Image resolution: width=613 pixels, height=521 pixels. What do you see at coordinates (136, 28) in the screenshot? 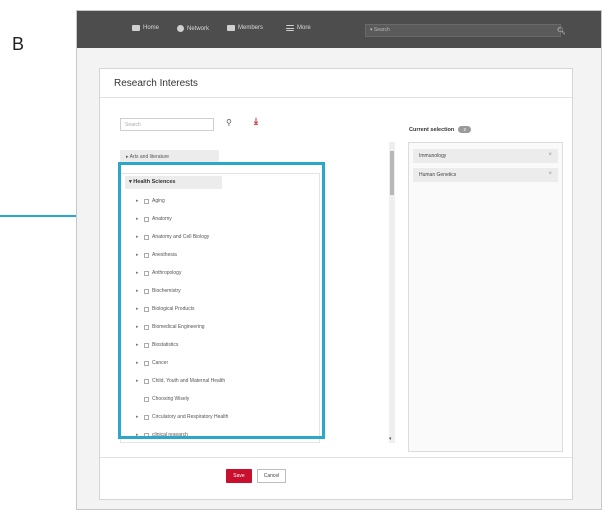
I see `home-icon` at bounding box center [136, 28].